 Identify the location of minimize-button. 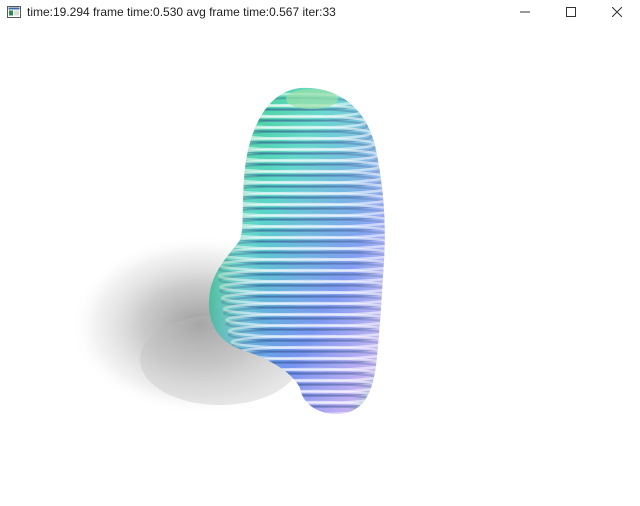
(525, 12).